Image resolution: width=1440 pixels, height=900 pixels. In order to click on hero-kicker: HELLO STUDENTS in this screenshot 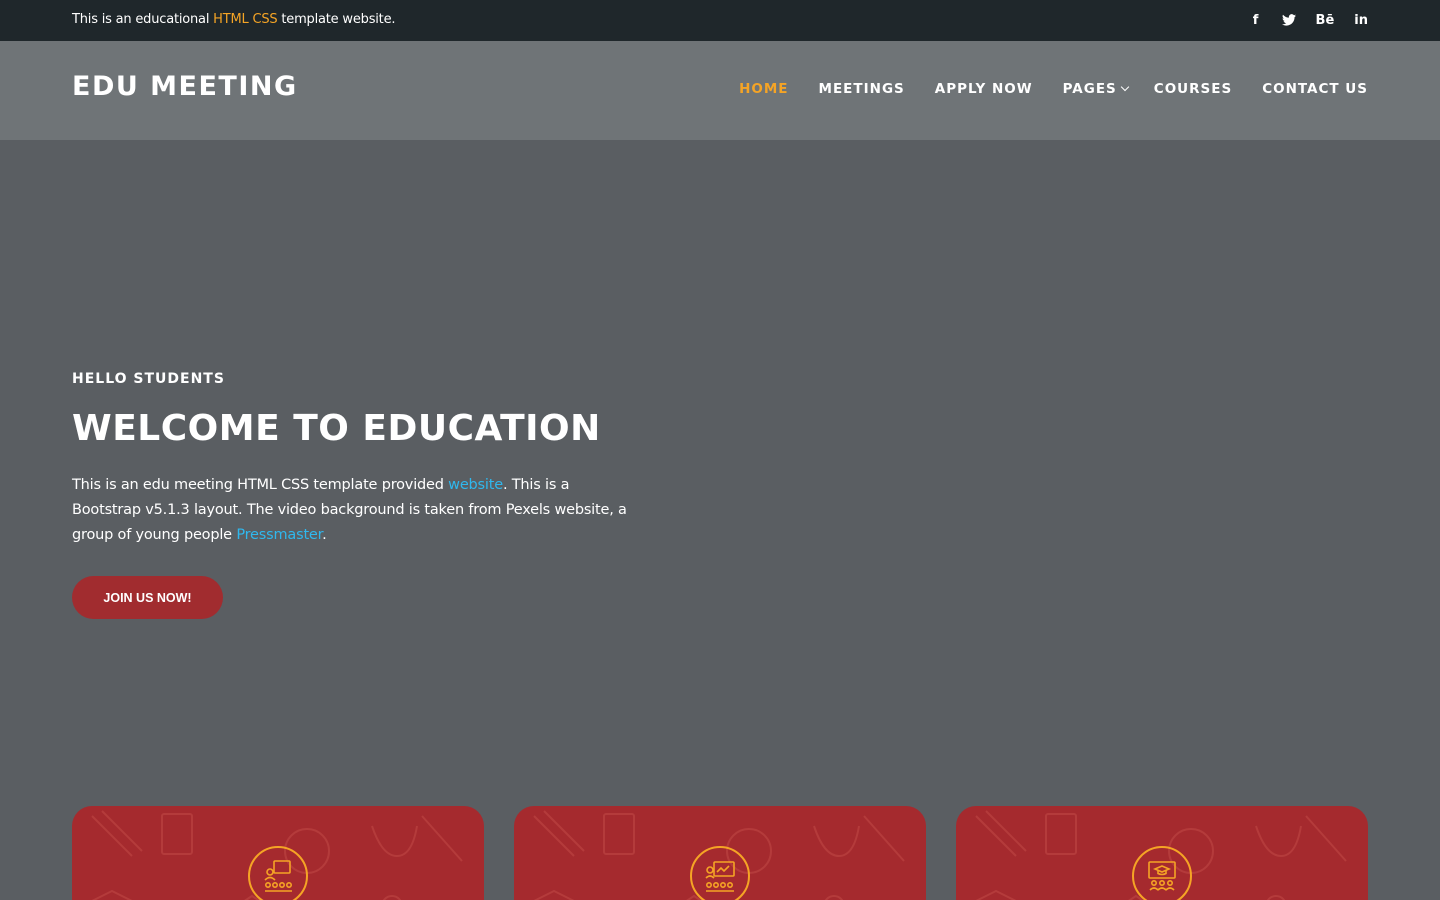, I will do `click(148, 379)`.